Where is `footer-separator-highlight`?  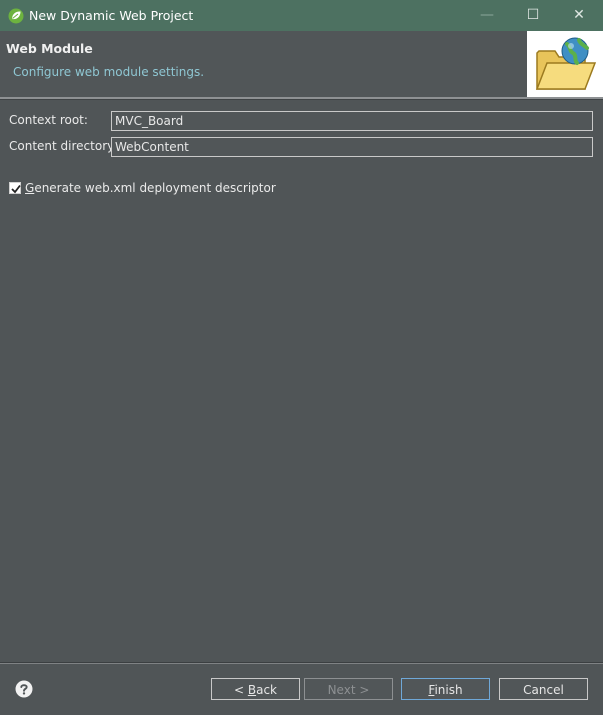
footer-separator-highlight is located at coordinates (301, 663).